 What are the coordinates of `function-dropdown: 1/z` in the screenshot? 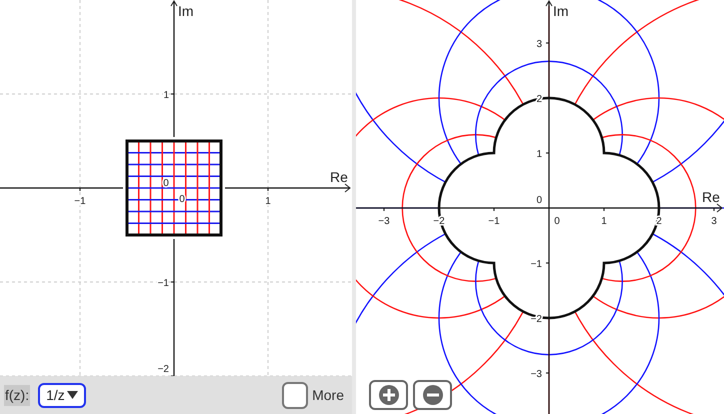 It's located at (62, 395).